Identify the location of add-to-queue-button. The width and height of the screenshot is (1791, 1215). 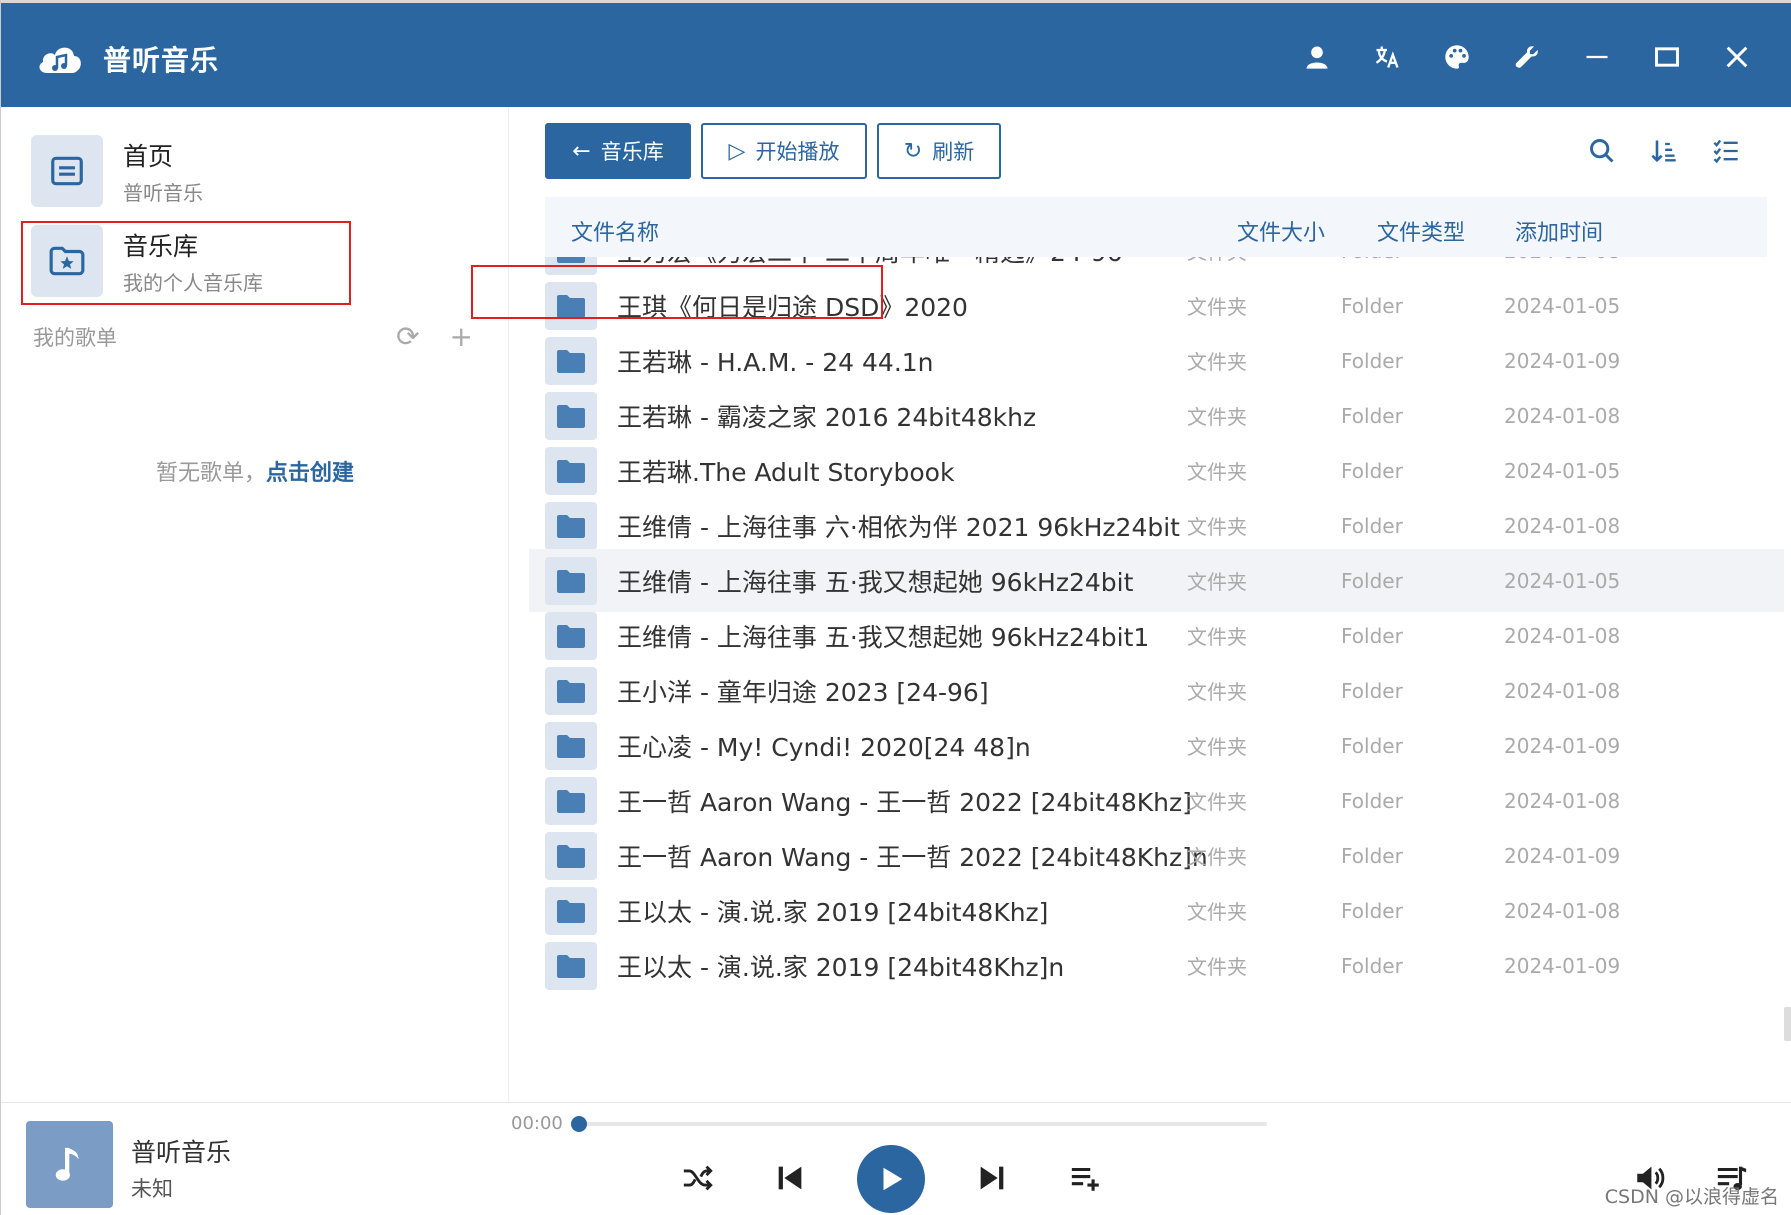
(1086, 1178).